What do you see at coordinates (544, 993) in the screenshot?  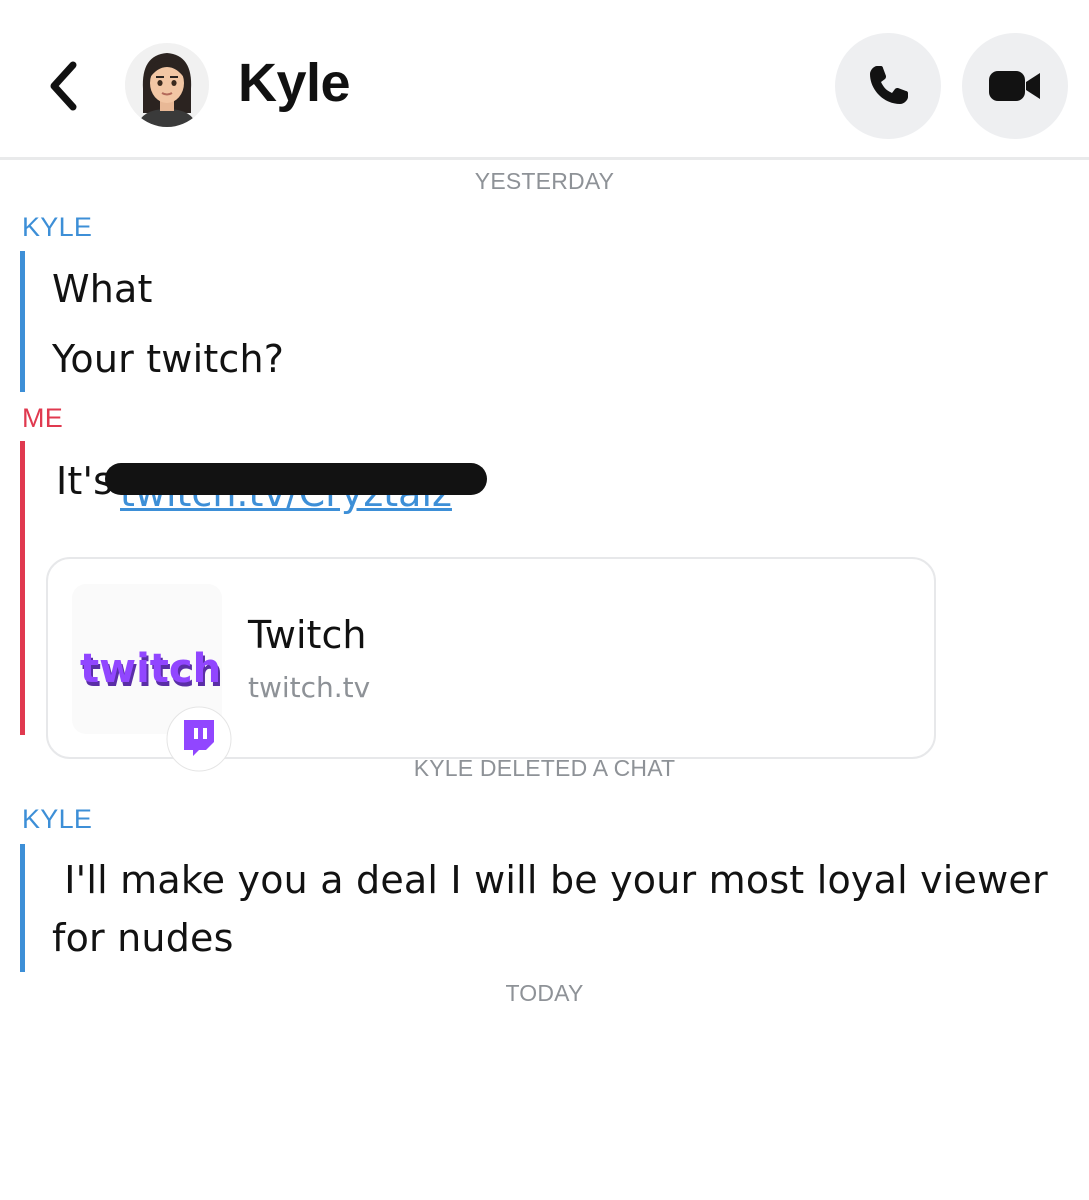 I see `date-separator-today: TODAY` at bounding box center [544, 993].